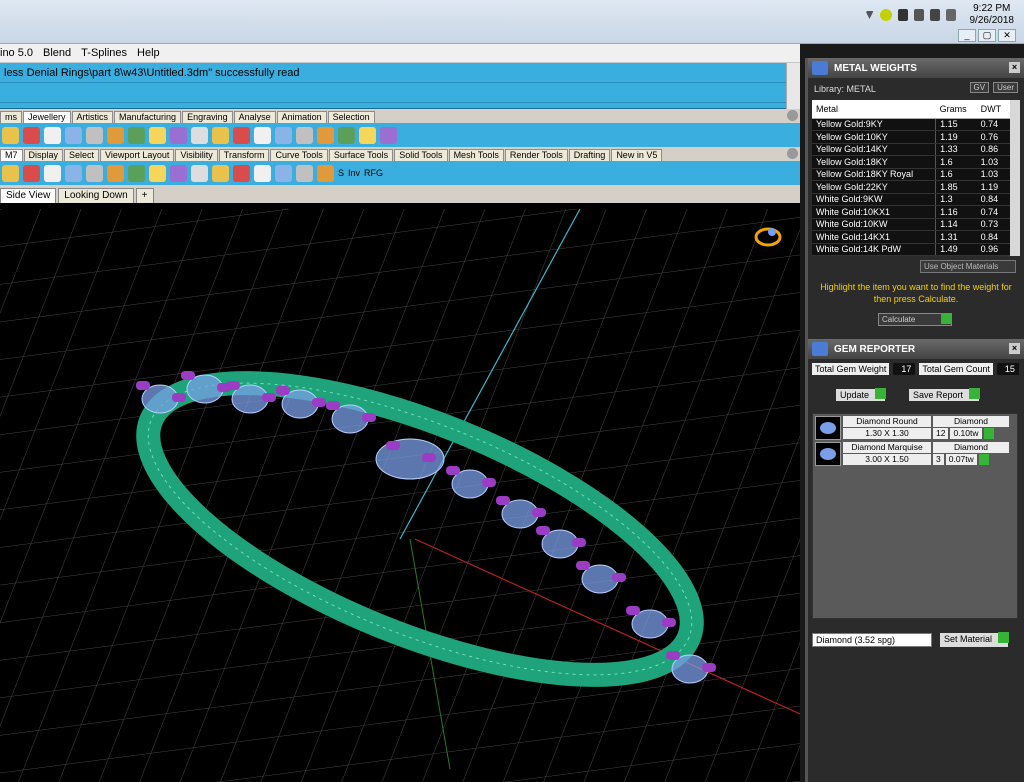 The image size is (1024, 782). I want to click on col-grams: Grams, so click(956, 109).